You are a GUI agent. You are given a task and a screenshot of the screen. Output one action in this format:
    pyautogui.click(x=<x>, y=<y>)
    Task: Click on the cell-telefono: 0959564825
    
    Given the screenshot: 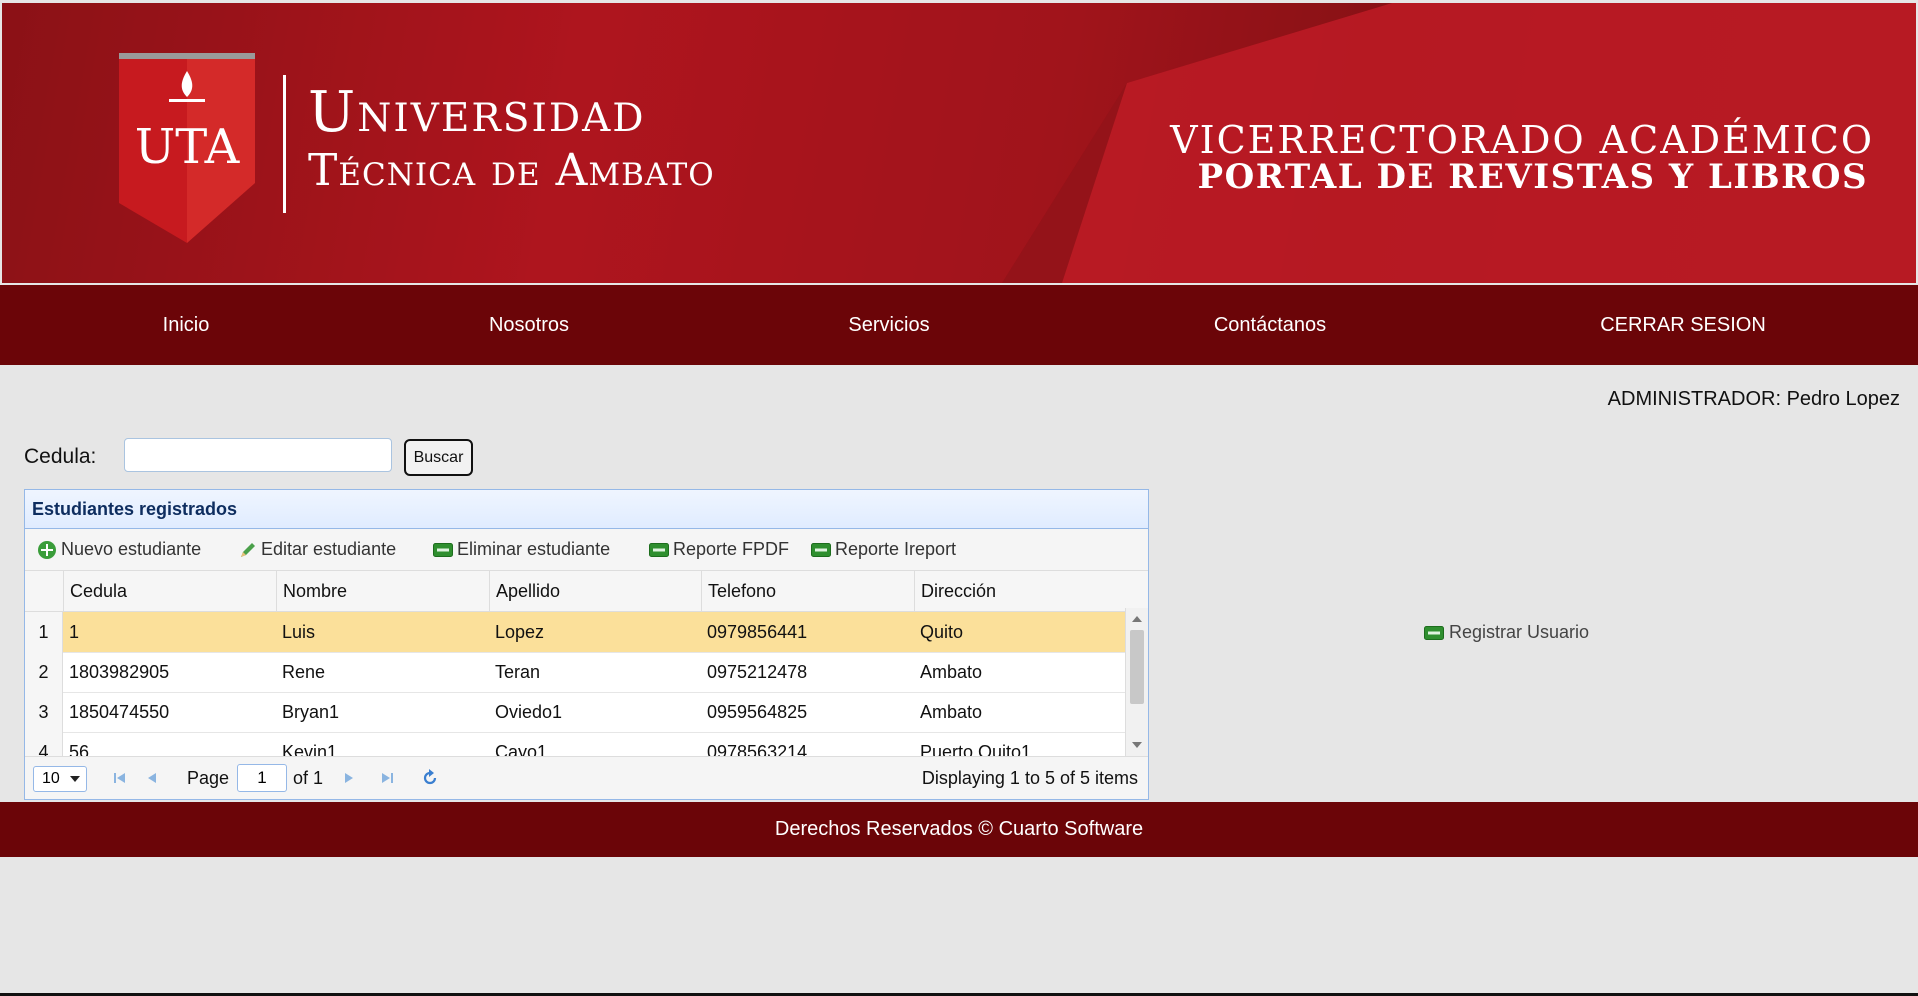 What is the action you would take?
    pyautogui.click(x=757, y=712)
    